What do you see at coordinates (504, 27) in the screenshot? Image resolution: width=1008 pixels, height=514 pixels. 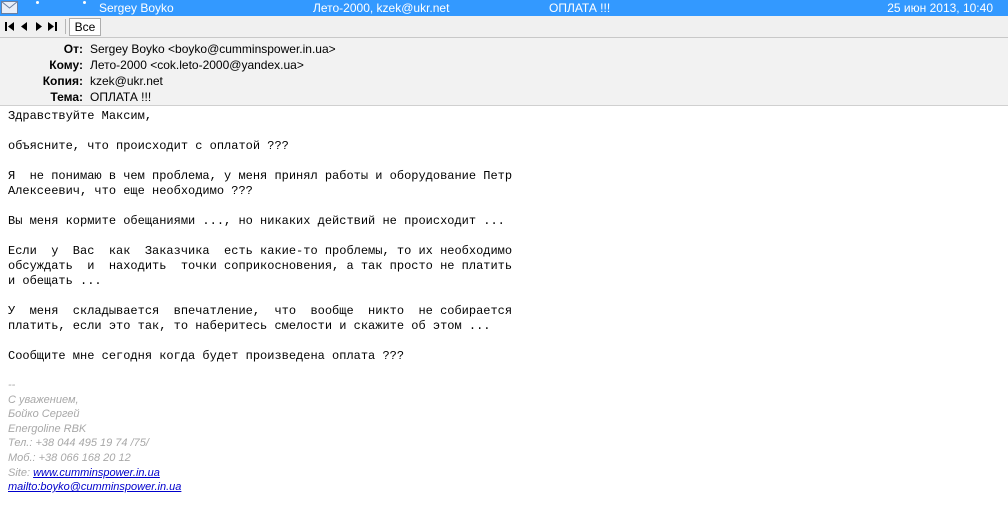 I see `message-navigation-bar: Все` at bounding box center [504, 27].